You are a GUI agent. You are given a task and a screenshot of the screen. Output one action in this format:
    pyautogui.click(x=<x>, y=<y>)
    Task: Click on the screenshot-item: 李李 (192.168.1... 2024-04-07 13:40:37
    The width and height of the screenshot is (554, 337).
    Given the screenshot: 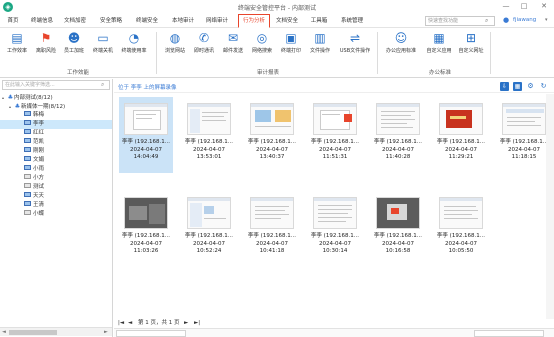 What is the action you would take?
    pyautogui.click(x=272, y=135)
    